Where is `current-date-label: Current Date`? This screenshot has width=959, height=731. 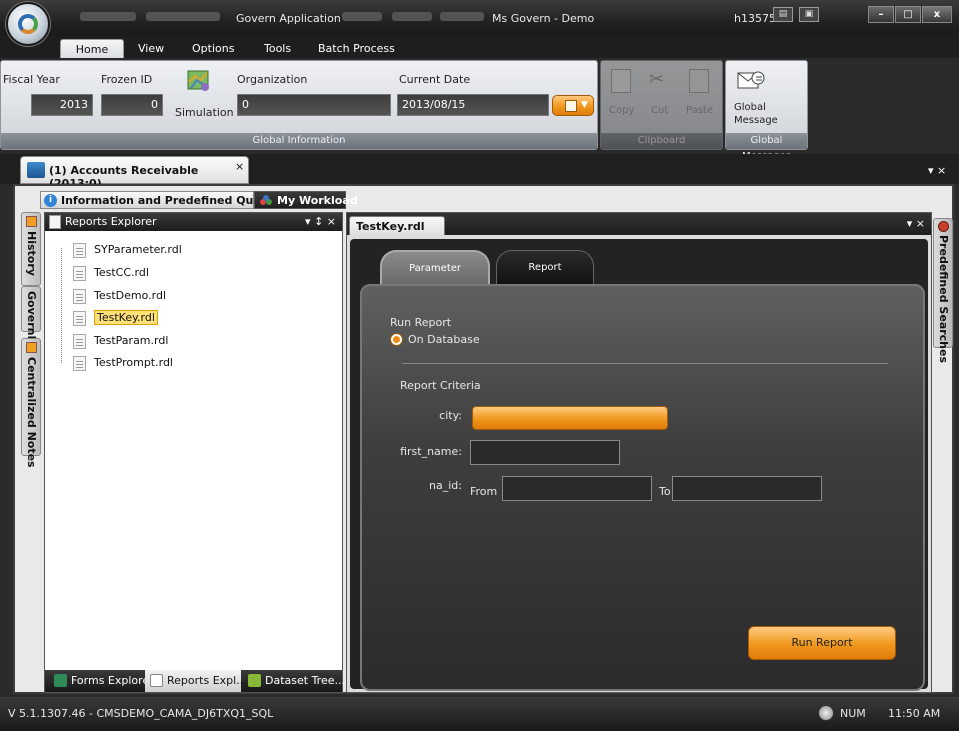
current-date-label: Current Date is located at coordinates (435, 79).